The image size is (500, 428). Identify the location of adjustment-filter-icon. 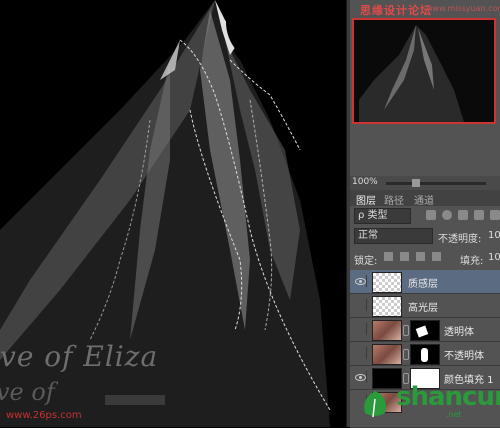
(447, 215).